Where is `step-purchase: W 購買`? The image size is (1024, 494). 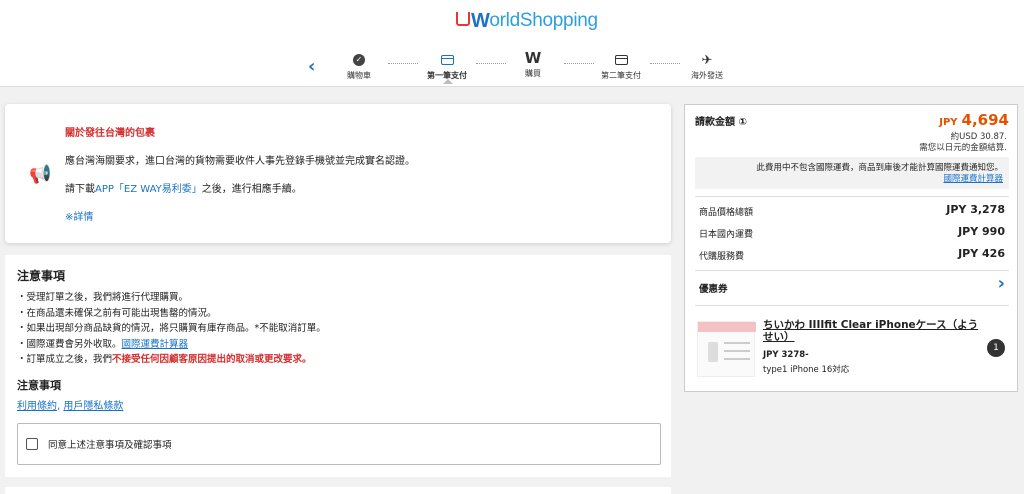 step-purchase: W 購買 is located at coordinates (533, 64).